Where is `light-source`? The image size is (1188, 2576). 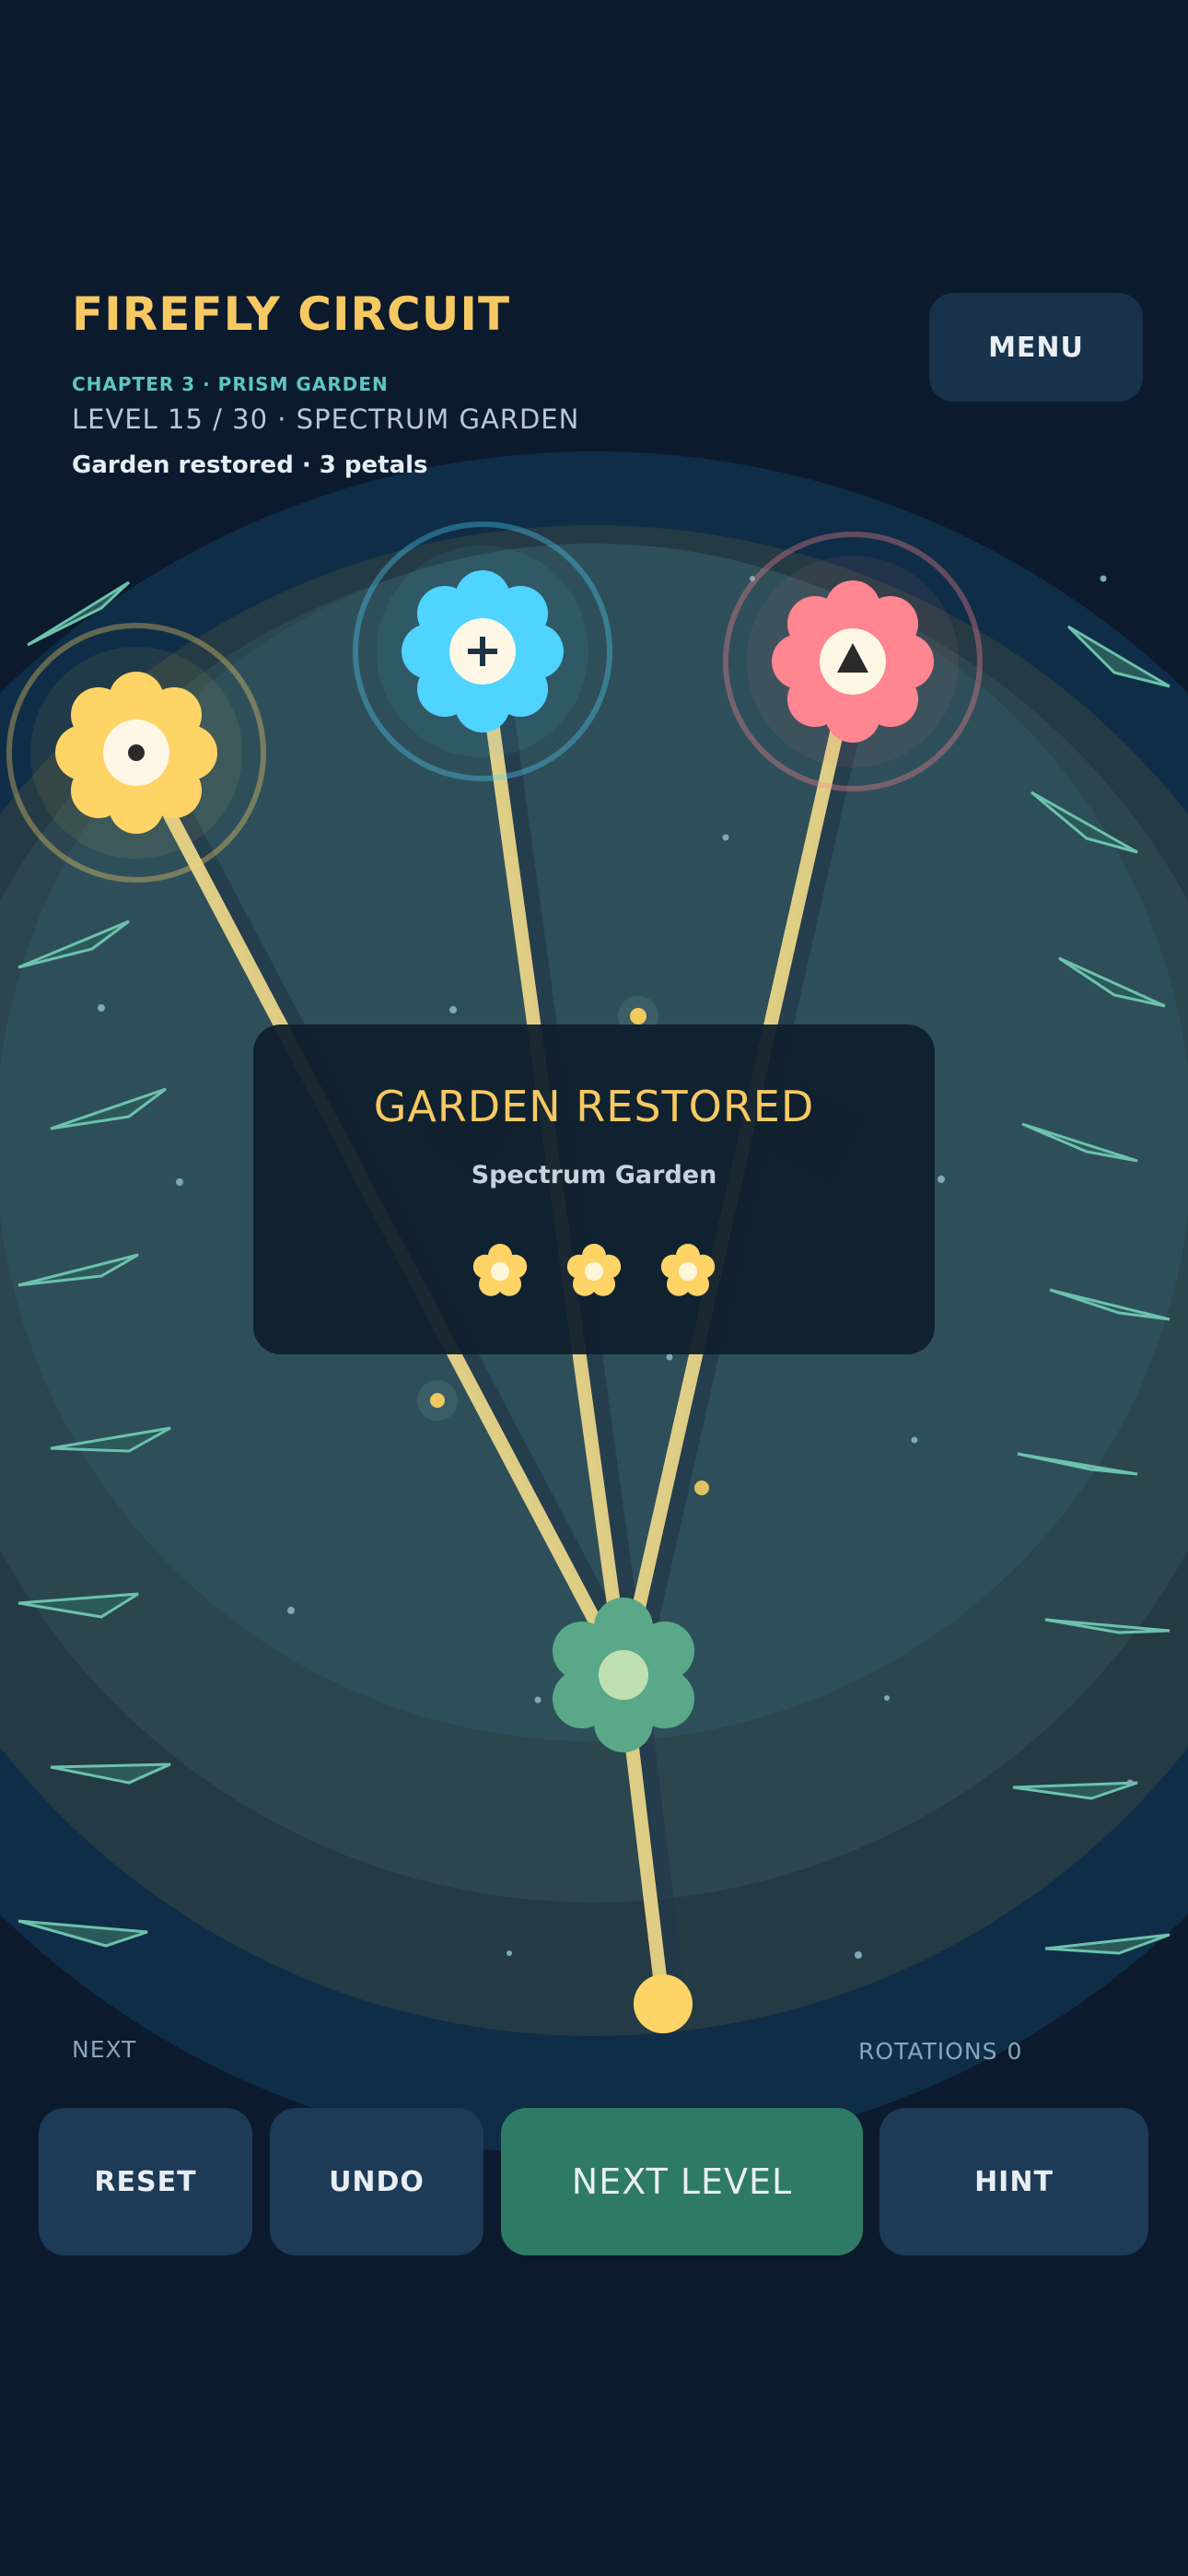 light-source is located at coordinates (663, 2003).